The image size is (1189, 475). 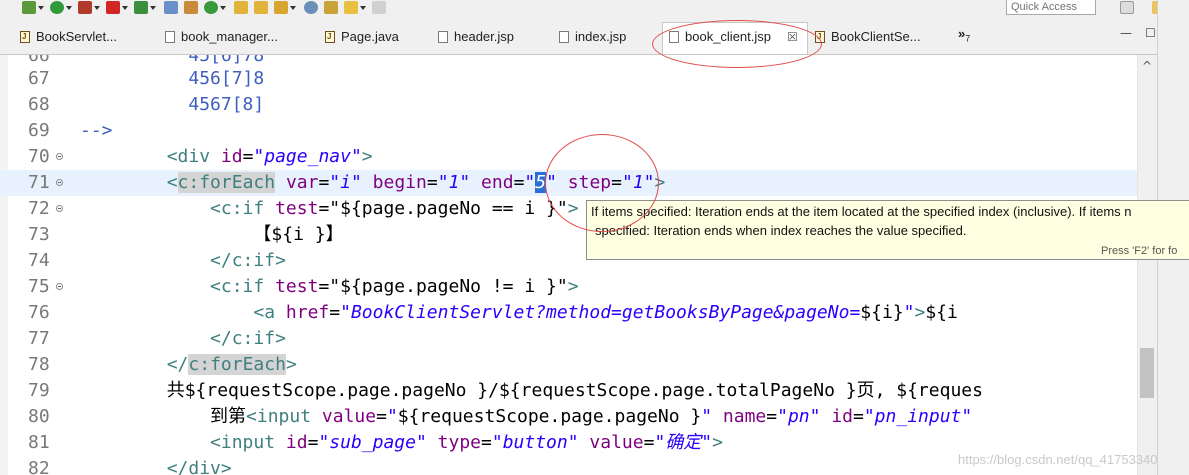 What do you see at coordinates (311, 7) in the screenshot?
I see `search-icon` at bounding box center [311, 7].